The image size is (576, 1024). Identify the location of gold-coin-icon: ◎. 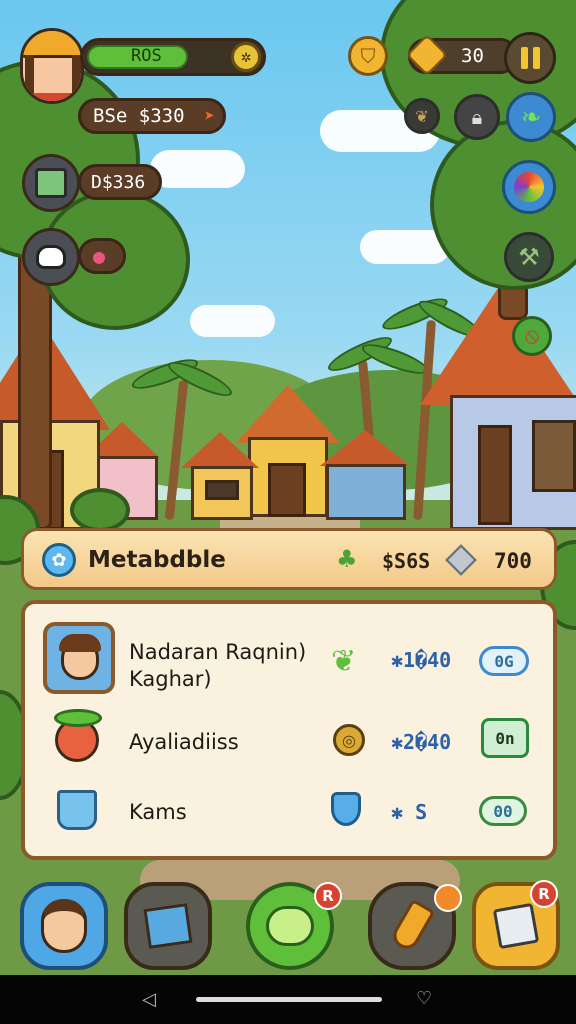
(349, 740).